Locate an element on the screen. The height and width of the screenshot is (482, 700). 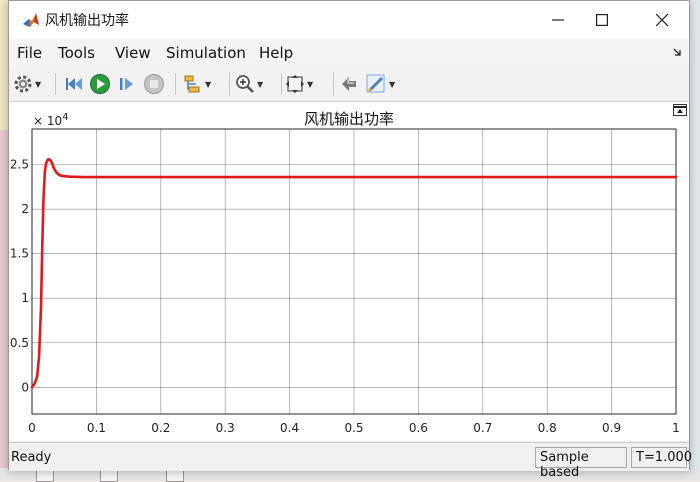
menu-file-label: File is located at coordinates (30, 53).